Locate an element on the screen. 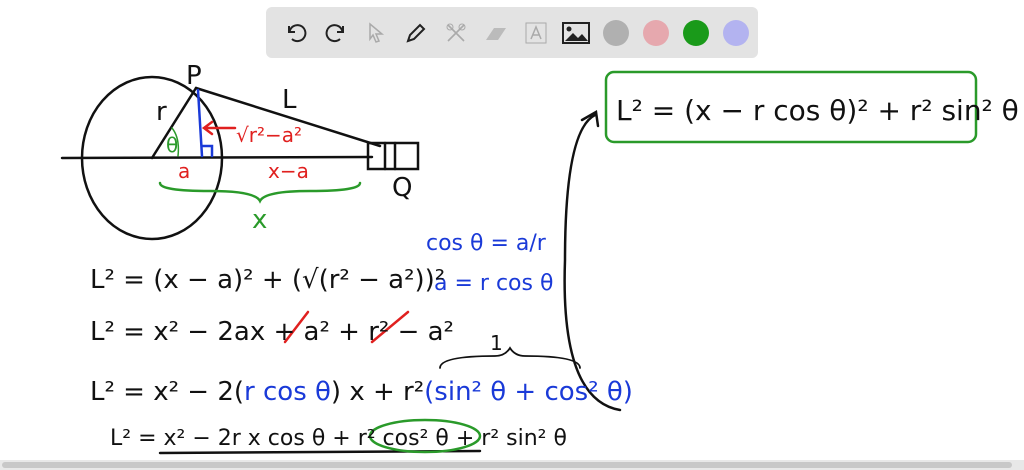 The height and width of the screenshot is (470, 1024). equation-2: L² = x² − 2ax + a² + r² − a² is located at coordinates (272, 332).